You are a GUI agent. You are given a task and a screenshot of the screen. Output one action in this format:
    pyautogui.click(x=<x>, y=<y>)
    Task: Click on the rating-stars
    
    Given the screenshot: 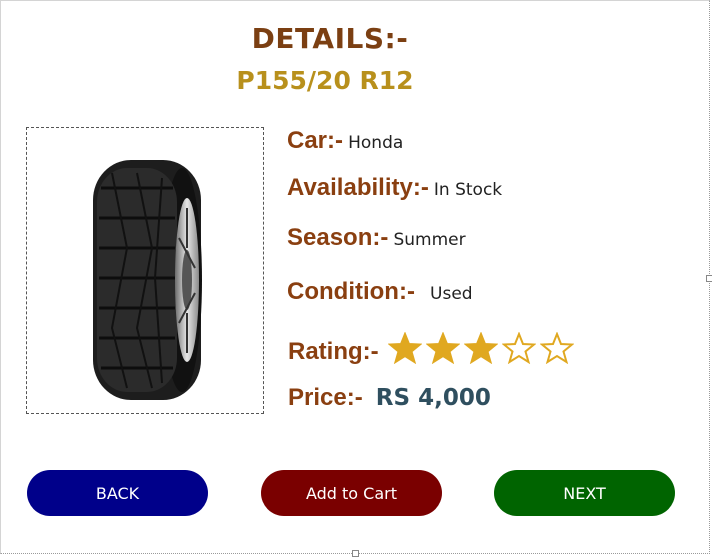 What is the action you would take?
    pyautogui.click(x=482, y=349)
    